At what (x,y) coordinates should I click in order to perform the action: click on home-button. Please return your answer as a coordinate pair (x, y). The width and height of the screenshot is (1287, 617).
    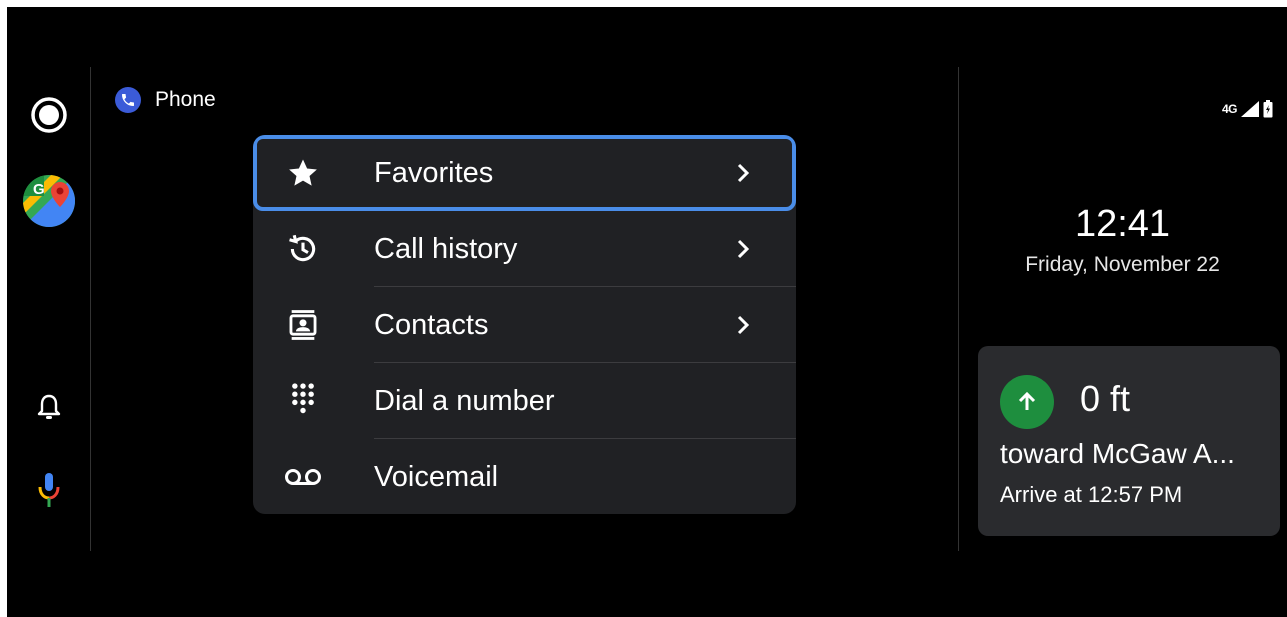
    Looking at the image, I should click on (49, 115).